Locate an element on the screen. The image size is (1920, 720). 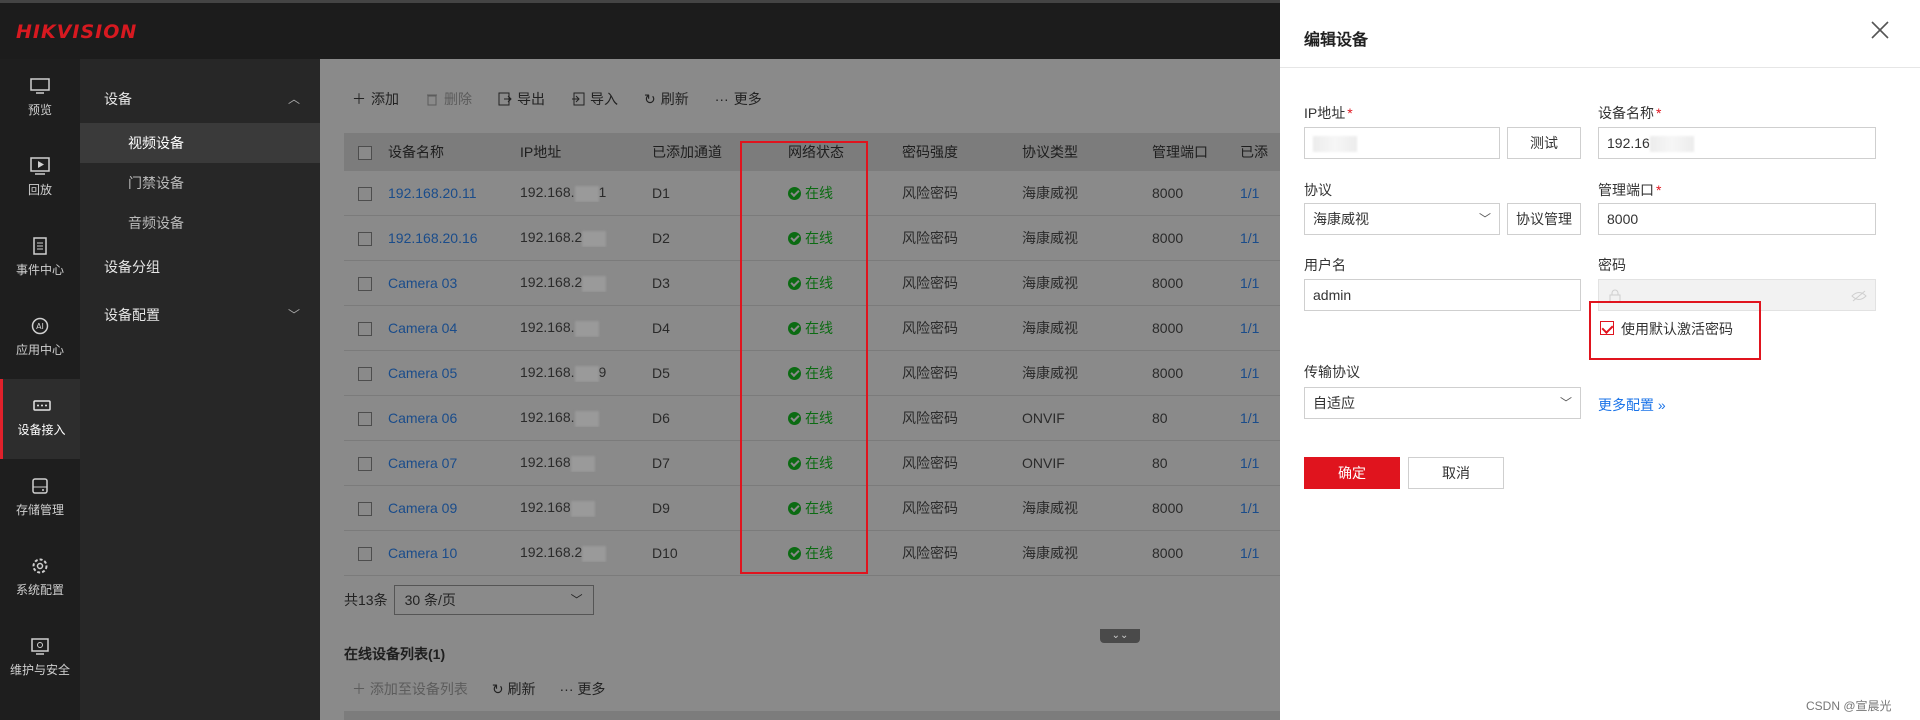
import-button: 导入 is located at coordinates (594, 99).